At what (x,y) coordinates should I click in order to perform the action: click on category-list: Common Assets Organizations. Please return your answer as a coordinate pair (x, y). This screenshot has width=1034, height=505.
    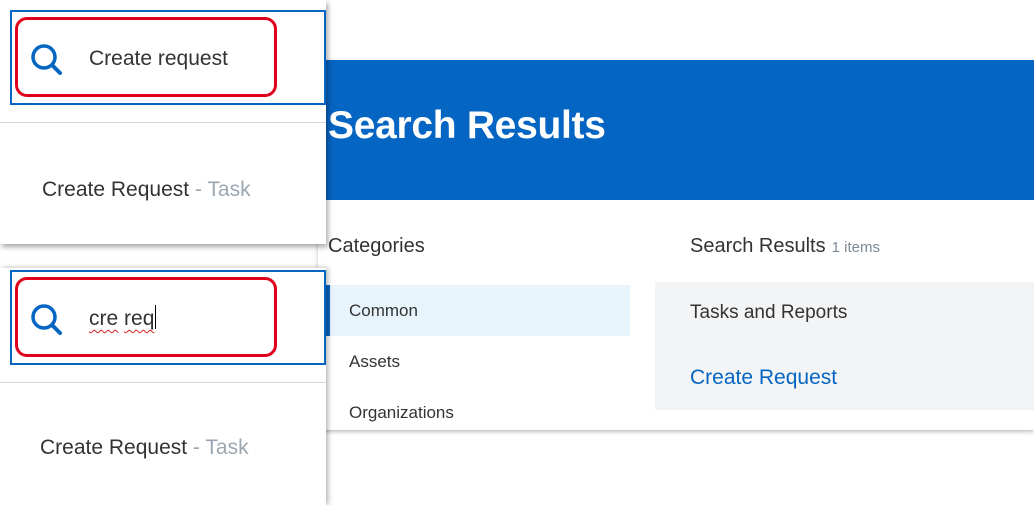
    Looking at the image, I should click on (478, 354).